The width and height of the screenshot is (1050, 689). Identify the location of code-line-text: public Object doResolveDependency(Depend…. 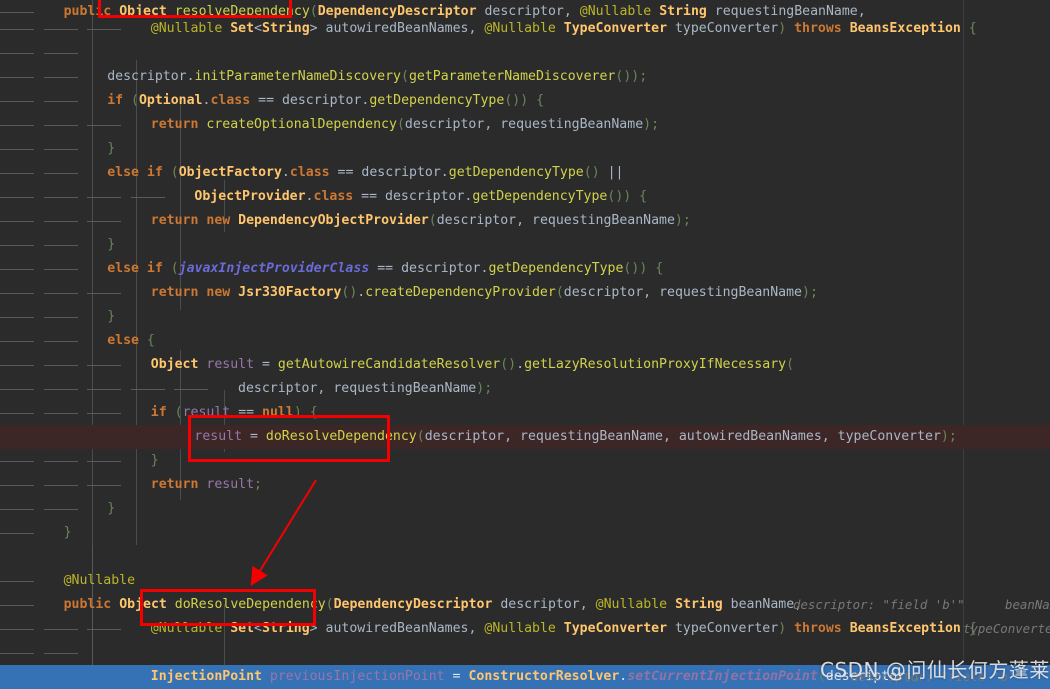
(433, 604).